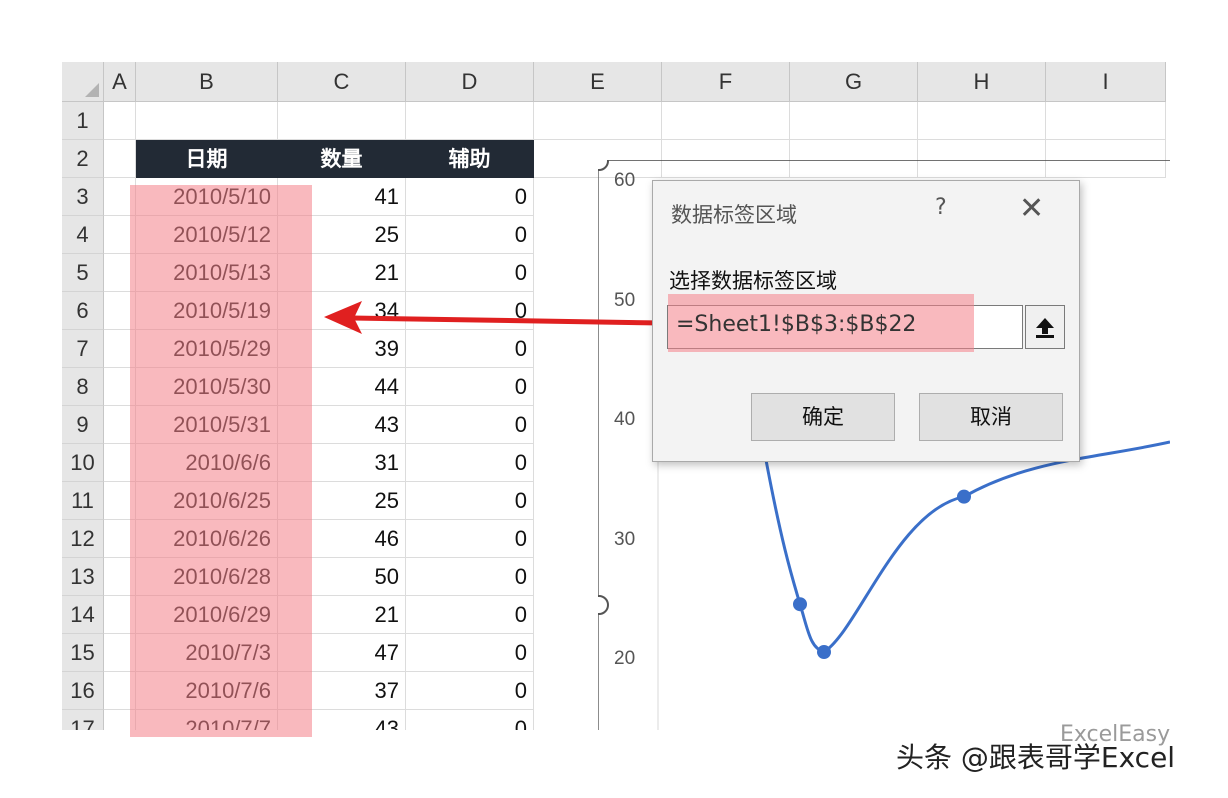  What do you see at coordinates (83, 720) in the screenshot?
I see `row-header-17: 17` at bounding box center [83, 720].